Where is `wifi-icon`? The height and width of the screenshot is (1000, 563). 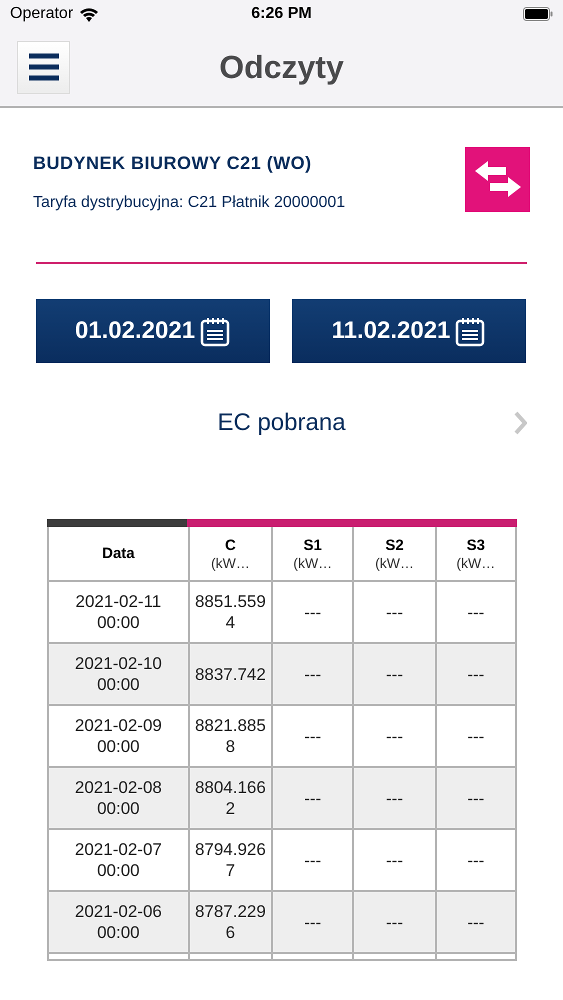
wifi-icon is located at coordinates (89, 14).